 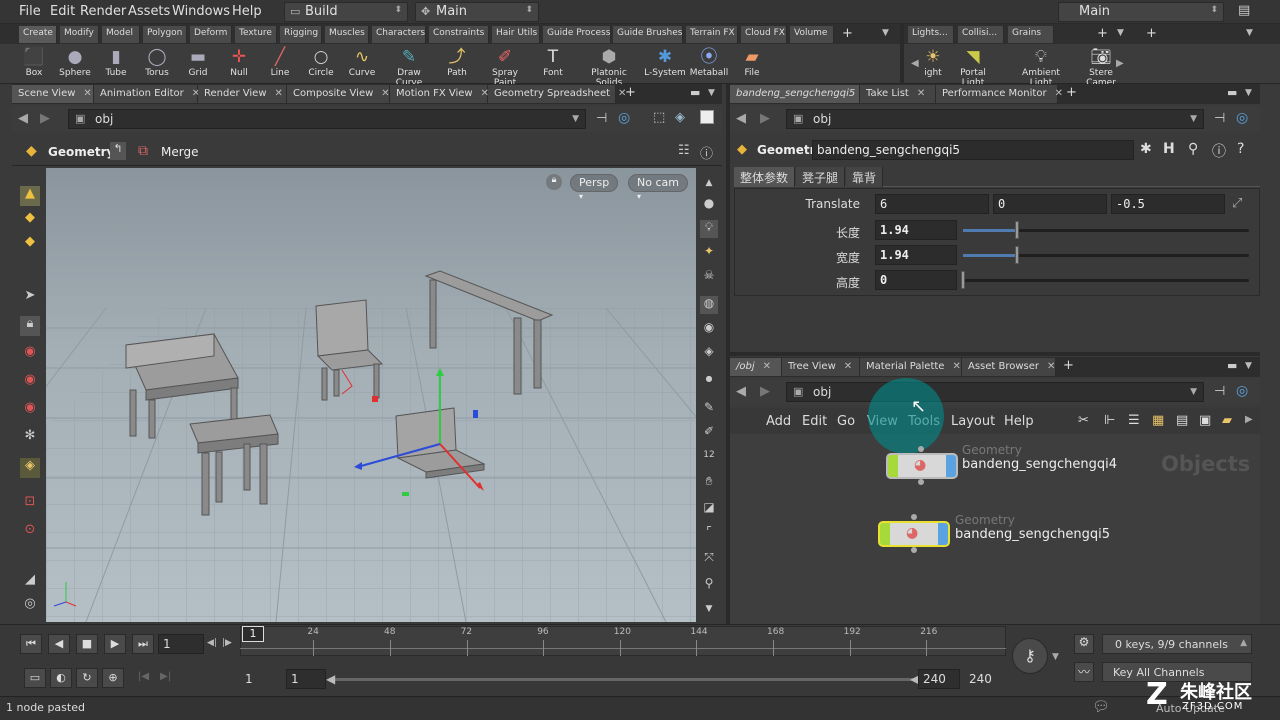 What do you see at coordinates (306, 679) in the screenshot?
I see `range-start-field-2: 1` at bounding box center [306, 679].